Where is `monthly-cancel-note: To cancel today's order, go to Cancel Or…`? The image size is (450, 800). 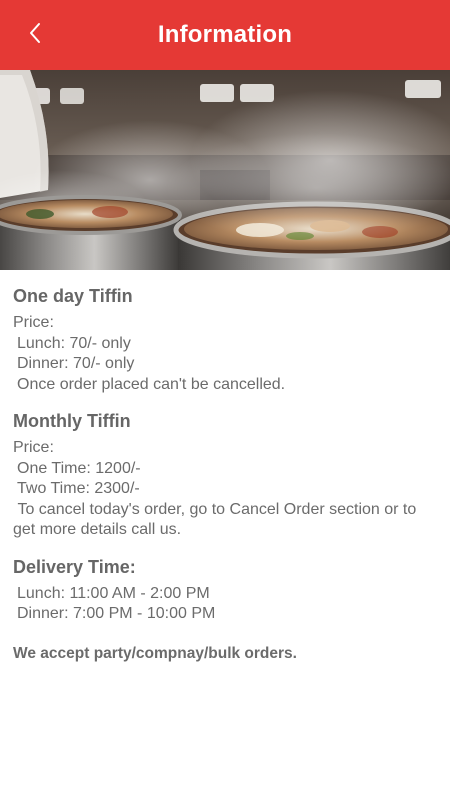
monthly-cancel-note: To cancel today's order, go to Cancel Or… is located at coordinates (225, 520).